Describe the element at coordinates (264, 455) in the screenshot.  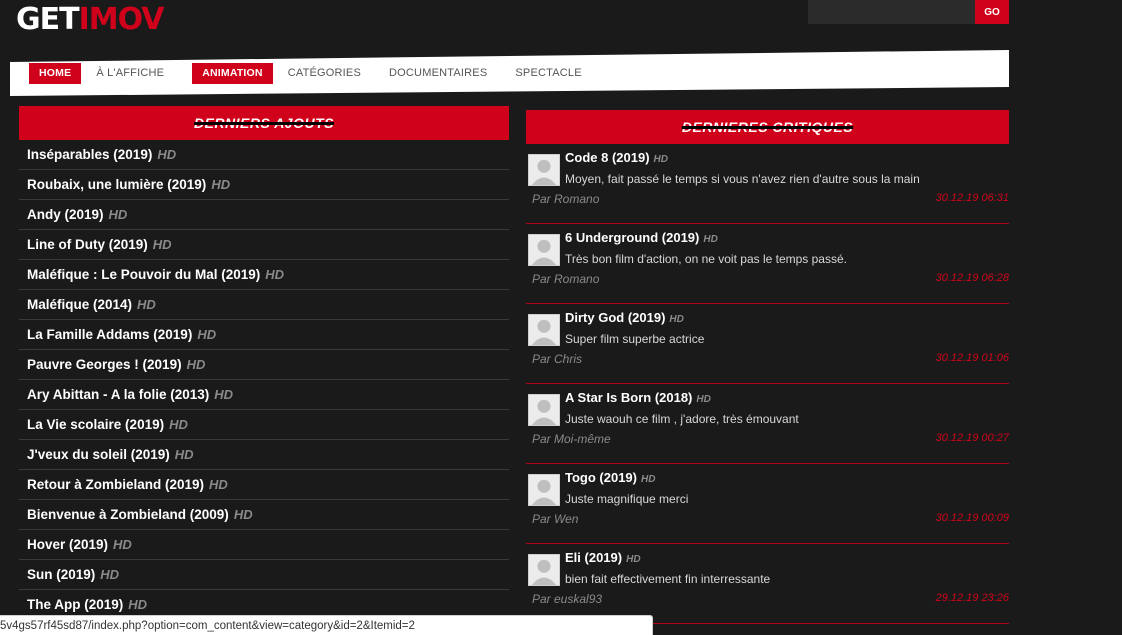
I see `list-item: J'veux du soleil (2019) HD` at that location.